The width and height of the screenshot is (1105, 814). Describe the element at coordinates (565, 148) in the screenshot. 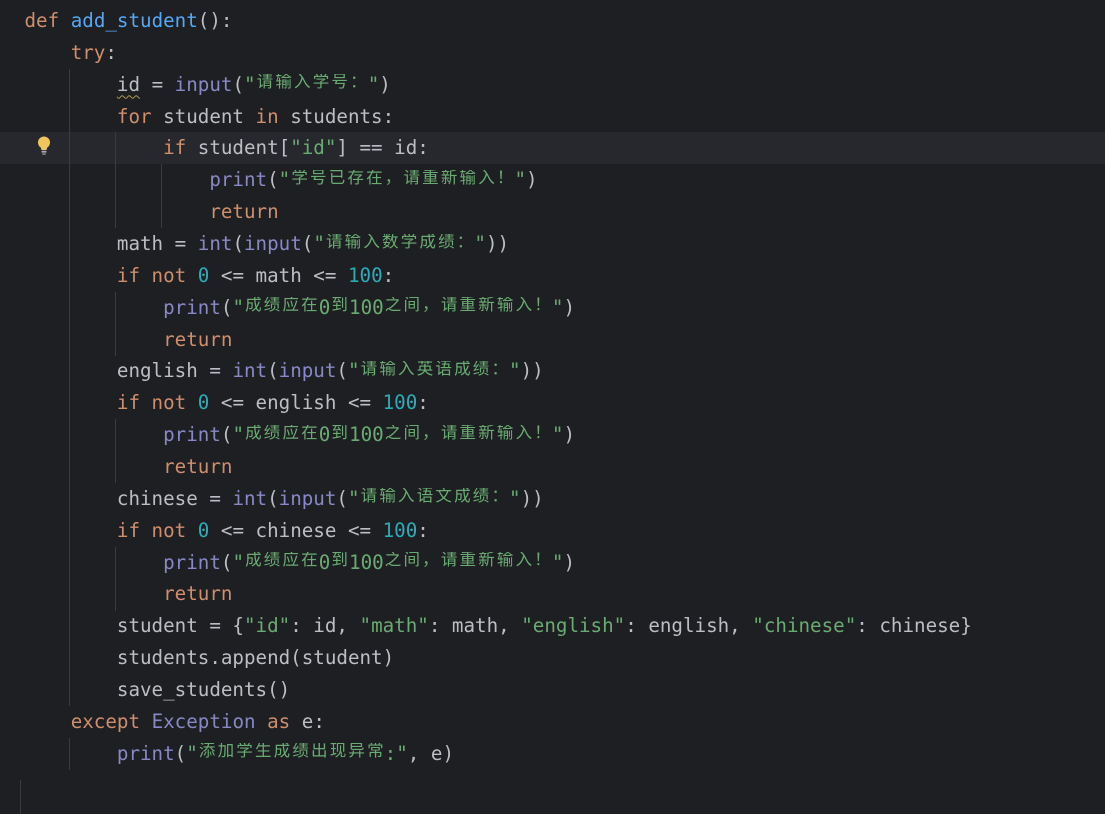

I see `code-line: if student["id"] == id:` at that location.